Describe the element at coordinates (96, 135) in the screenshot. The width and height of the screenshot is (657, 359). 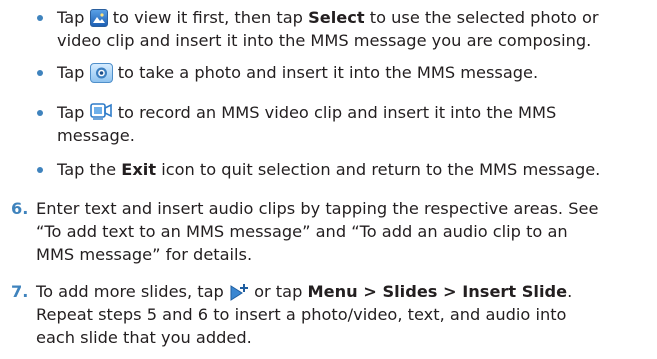
I see `bullet-3-line-2: message.` at that location.